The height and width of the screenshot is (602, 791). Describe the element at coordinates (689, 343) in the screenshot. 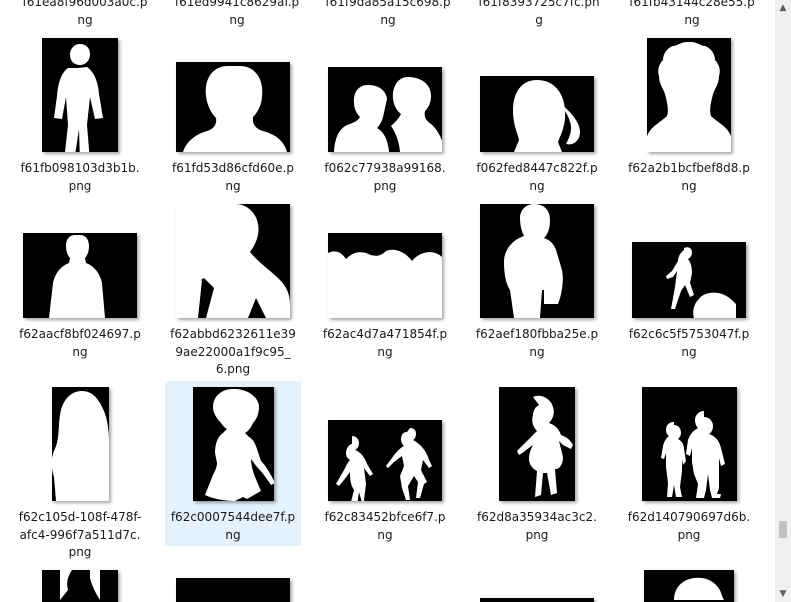

I see `file-name-label: f62c6c5f5753047f.png` at that location.